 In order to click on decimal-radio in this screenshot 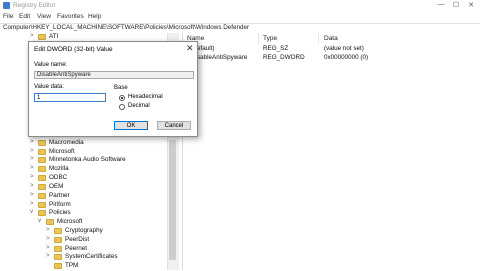, I will do `click(122, 107)`.